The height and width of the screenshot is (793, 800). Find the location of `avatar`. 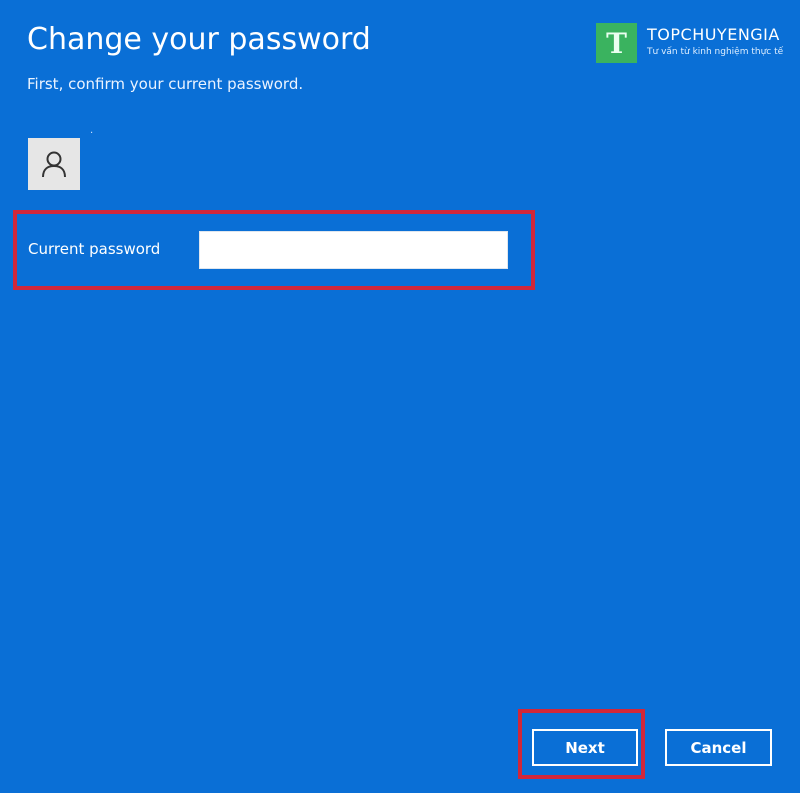

avatar is located at coordinates (54, 164).